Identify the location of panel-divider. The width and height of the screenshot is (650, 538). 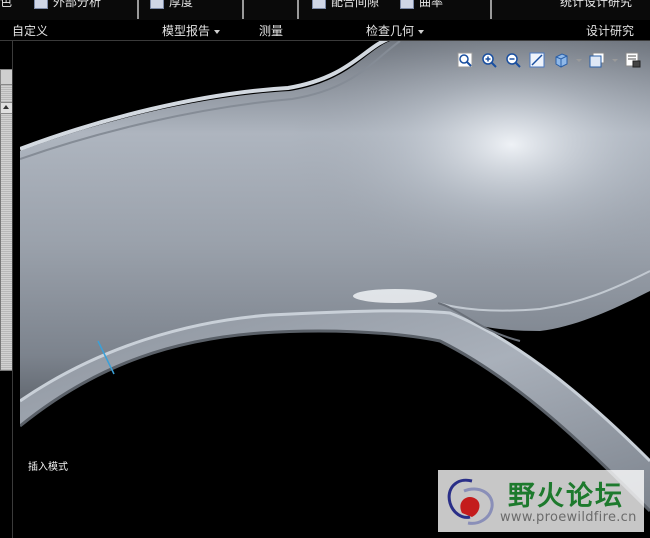
(12, 289).